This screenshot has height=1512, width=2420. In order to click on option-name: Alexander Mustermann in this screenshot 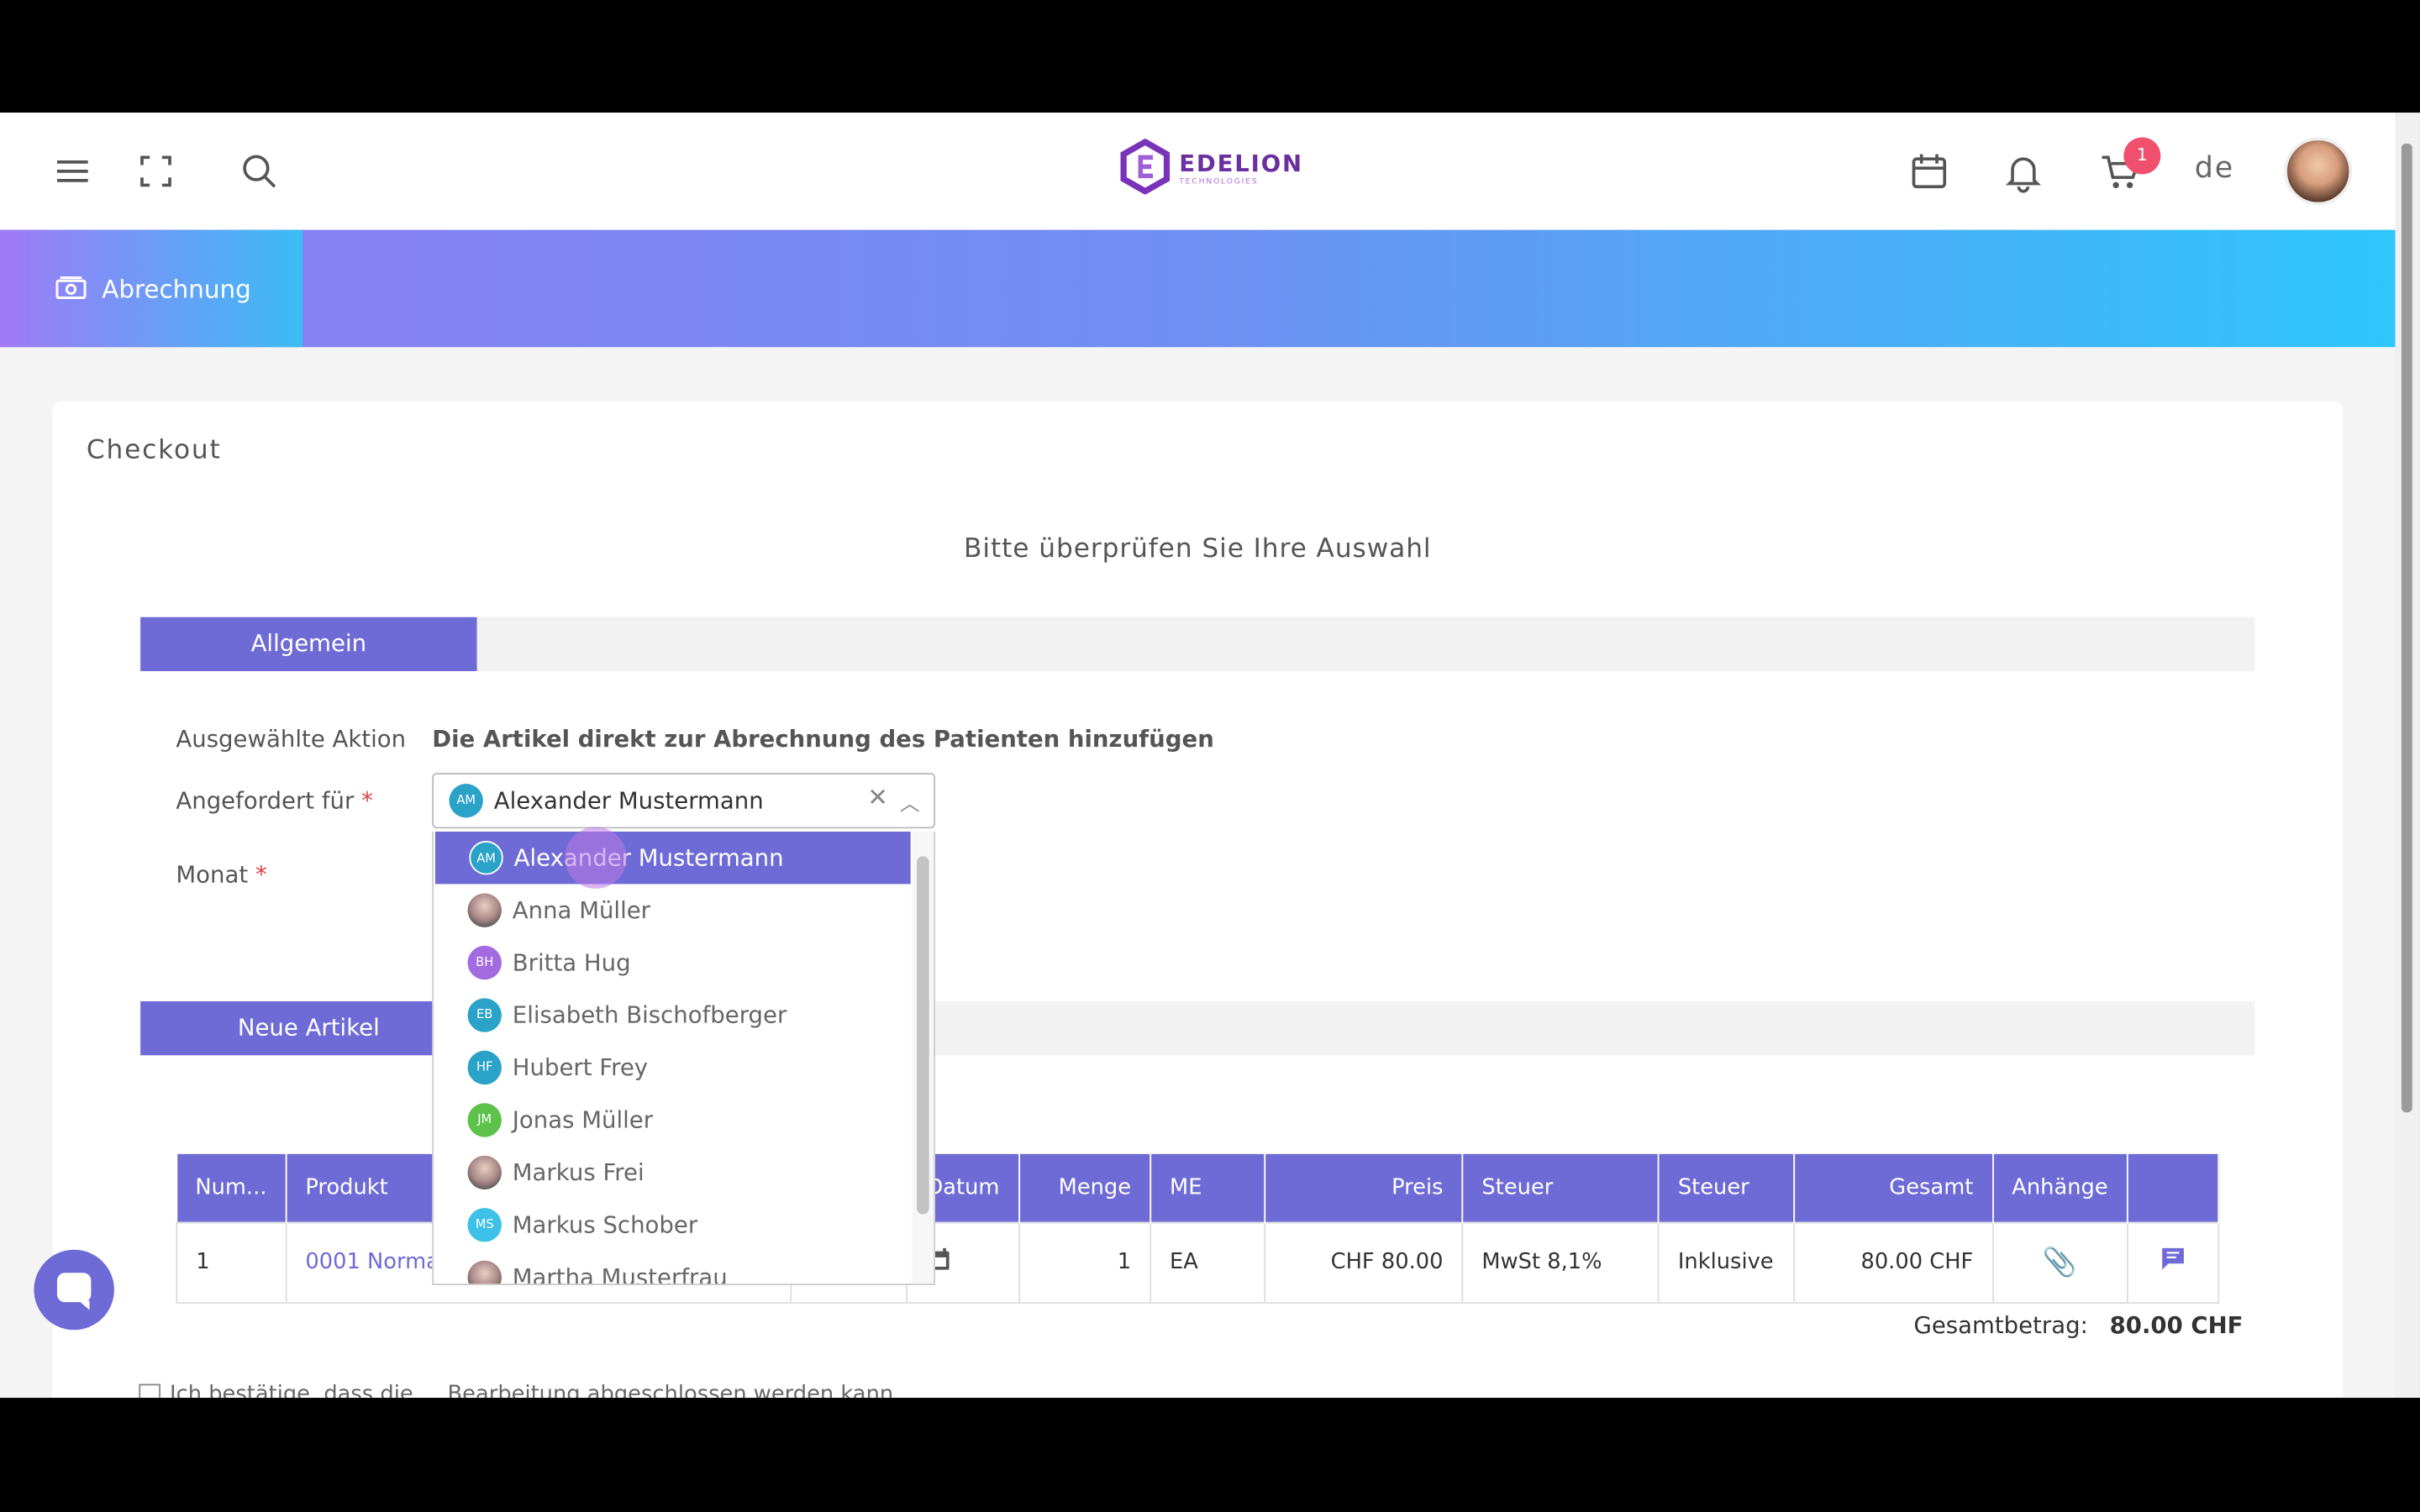, I will do `click(648, 857)`.